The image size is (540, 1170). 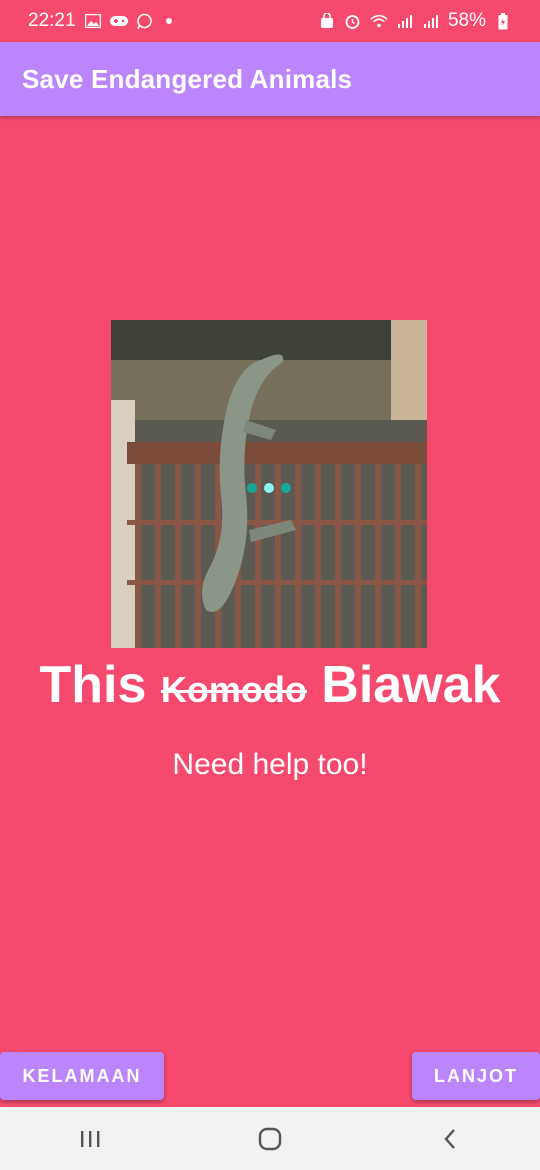 I want to click on status-left: 22:21, so click(x=100, y=21).